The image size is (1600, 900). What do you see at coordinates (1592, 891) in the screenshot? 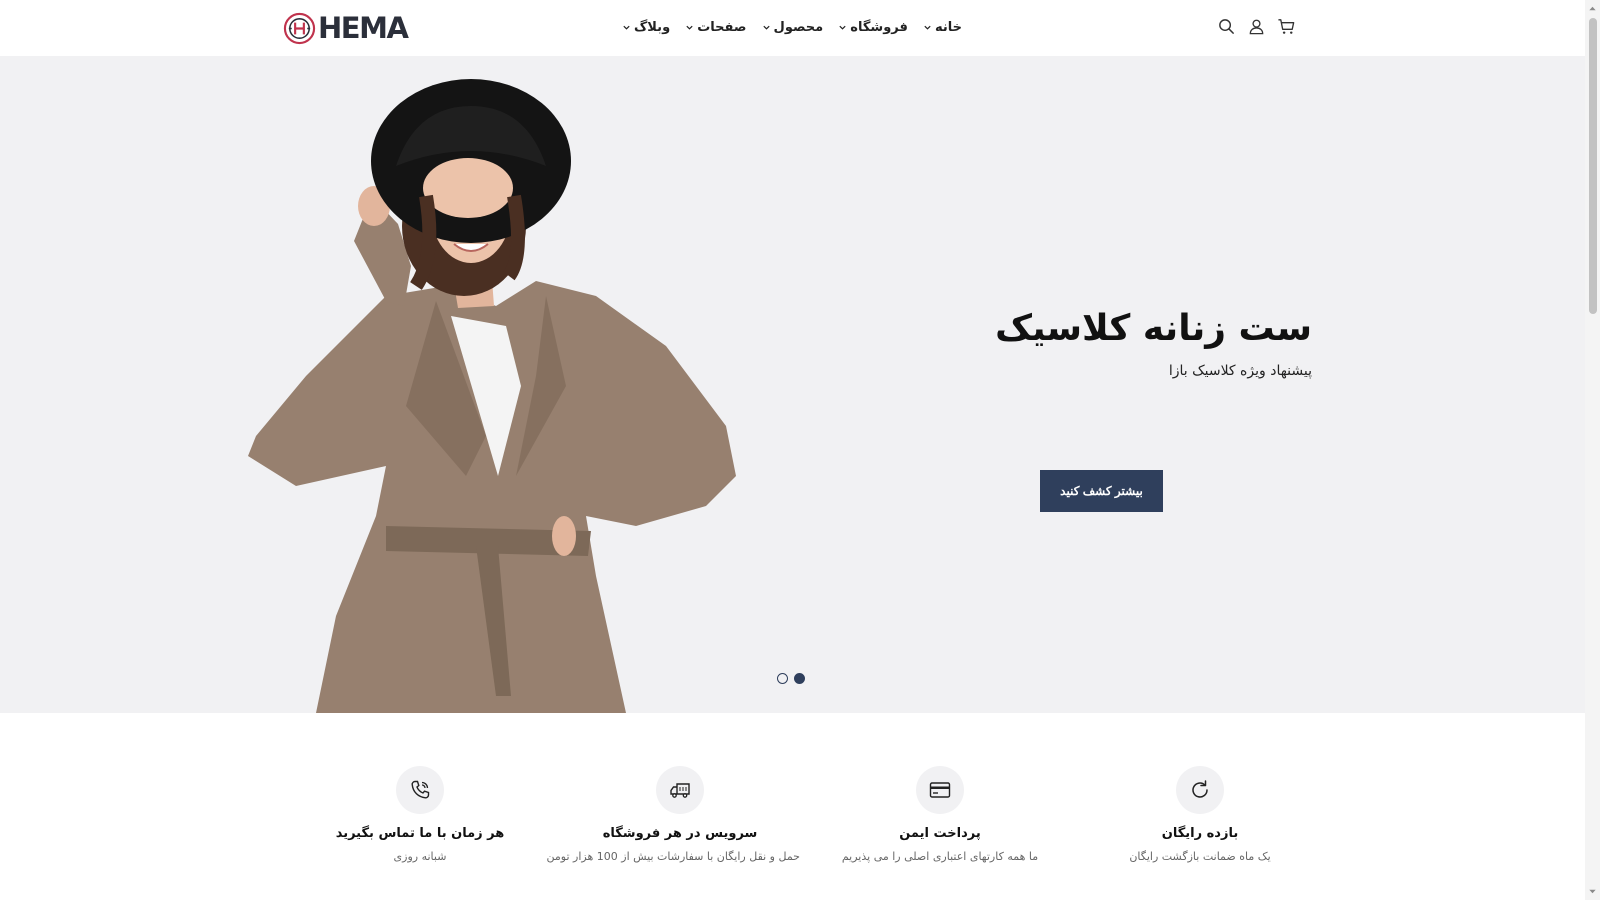
I see `scroll-down-arrow-icon` at bounding box center [1592, 891].